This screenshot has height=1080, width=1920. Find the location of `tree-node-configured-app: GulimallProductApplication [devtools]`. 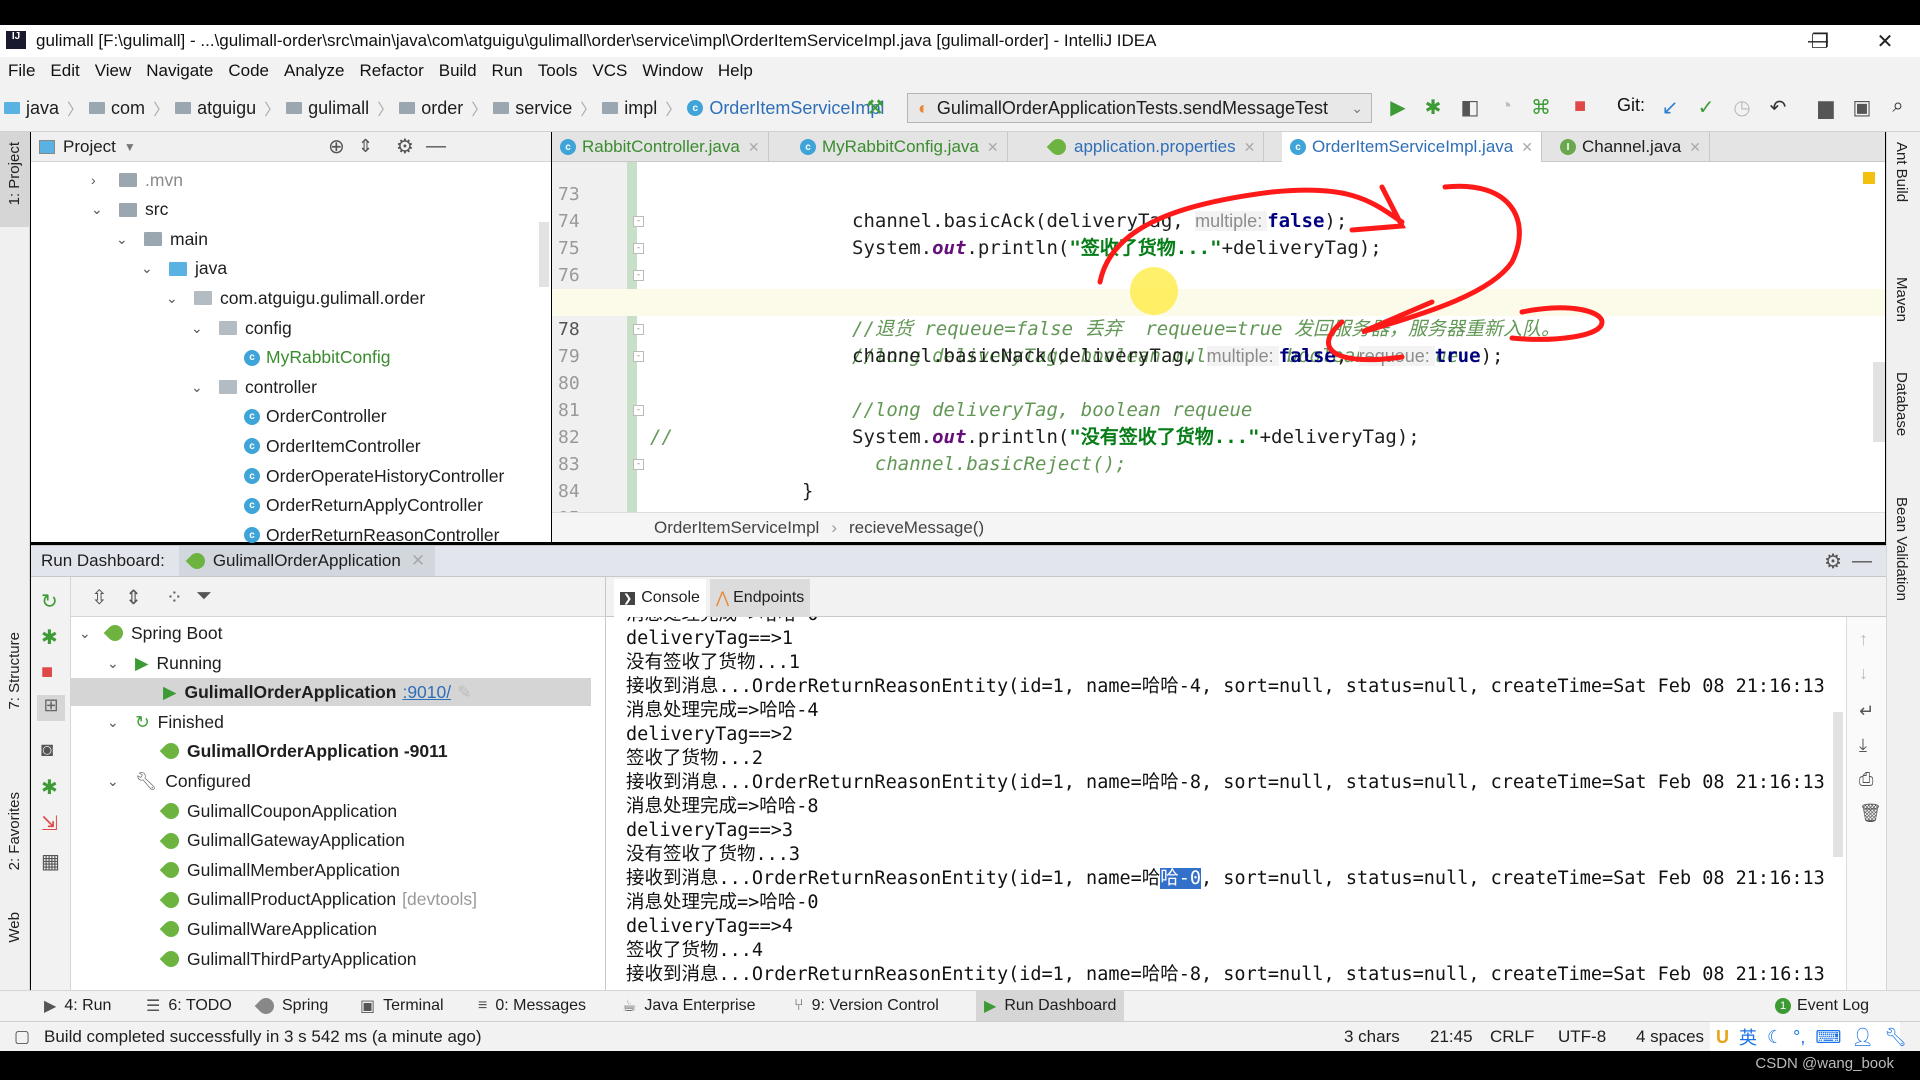

tree-node-configured-app: GulimallProductApplication [devtools] is located at coordinates (318, 900).